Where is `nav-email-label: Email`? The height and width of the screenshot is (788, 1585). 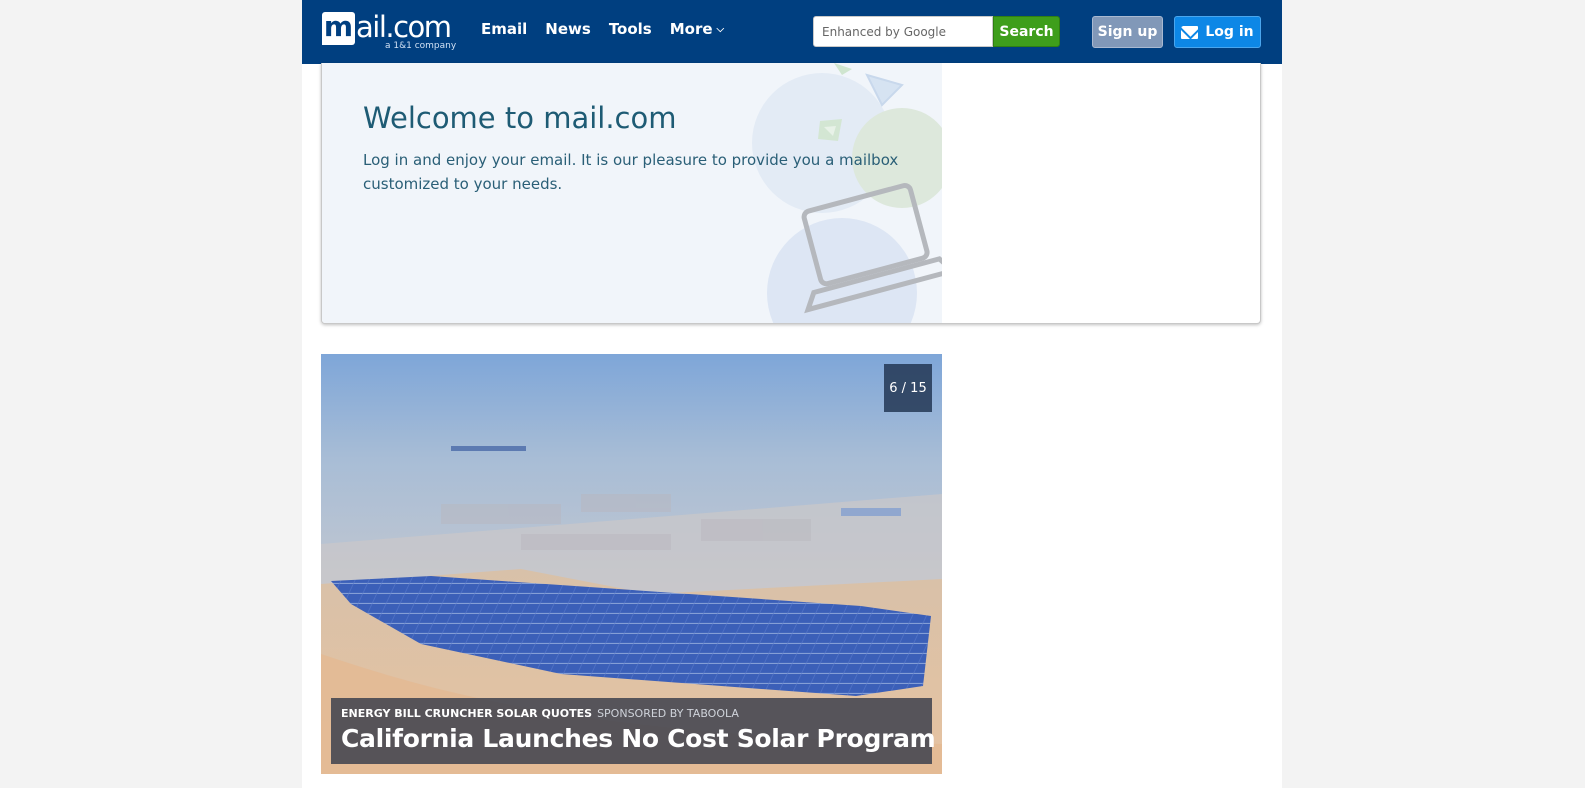 nav-email-label: Email is located at coordinates (504, 29).